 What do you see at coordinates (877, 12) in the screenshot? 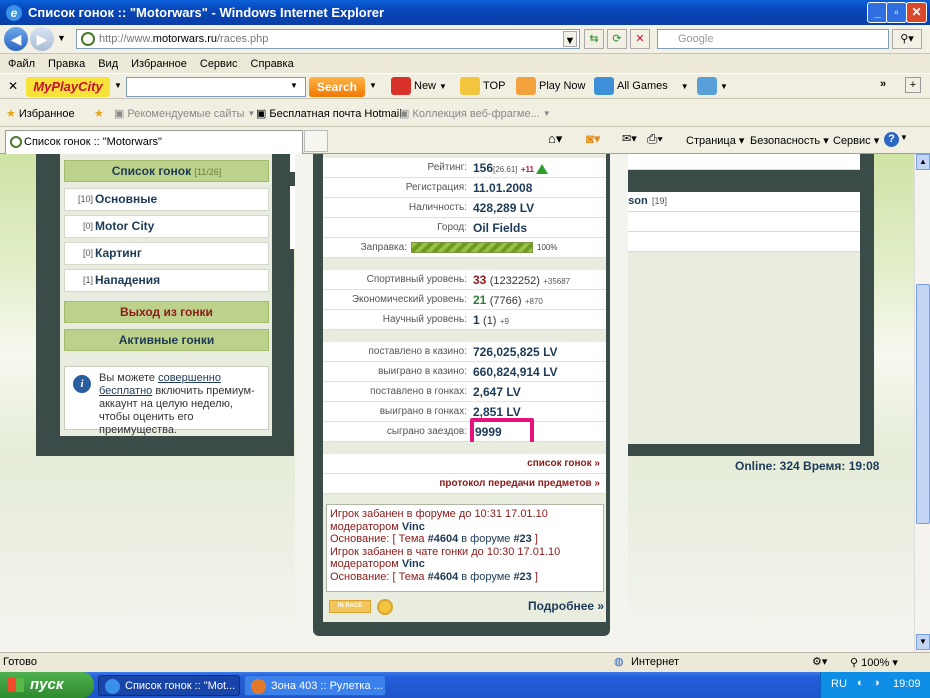
I see `minimize-button: _` at bounding box center [877, 12].